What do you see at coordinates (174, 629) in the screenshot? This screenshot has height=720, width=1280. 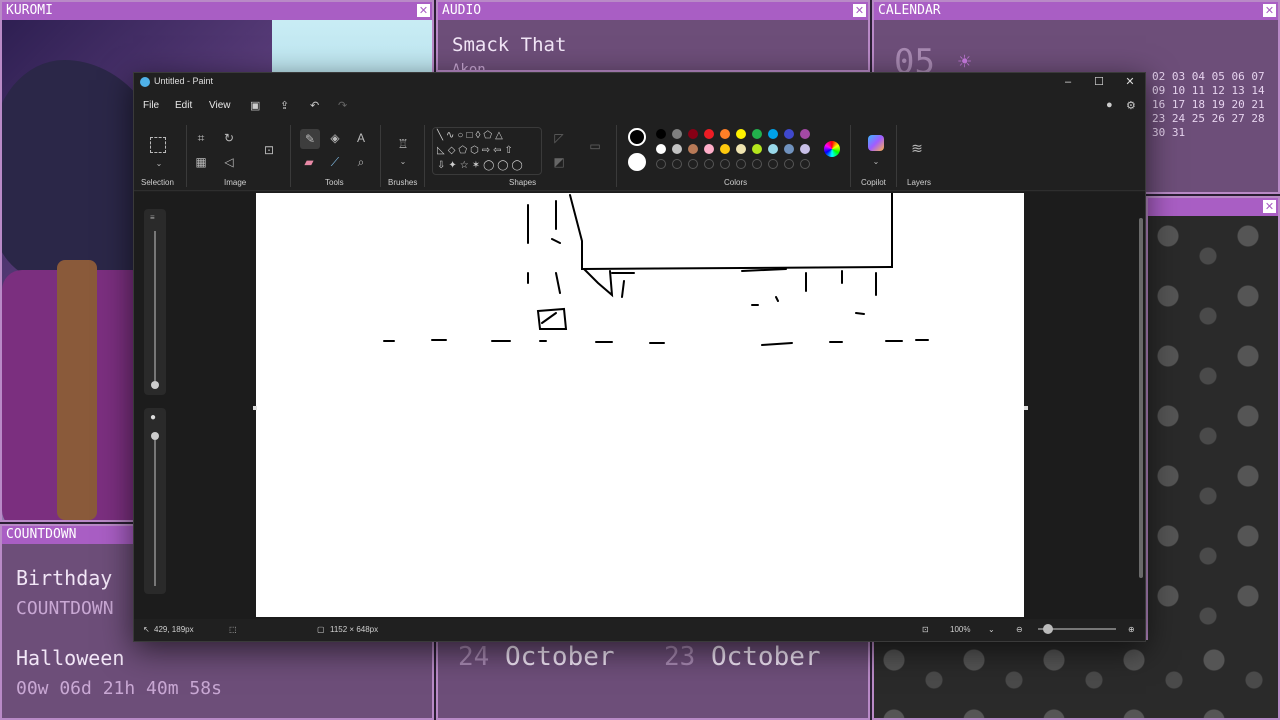 I see `cursor-position: 429, 189px` at bounding box center [174, 629].